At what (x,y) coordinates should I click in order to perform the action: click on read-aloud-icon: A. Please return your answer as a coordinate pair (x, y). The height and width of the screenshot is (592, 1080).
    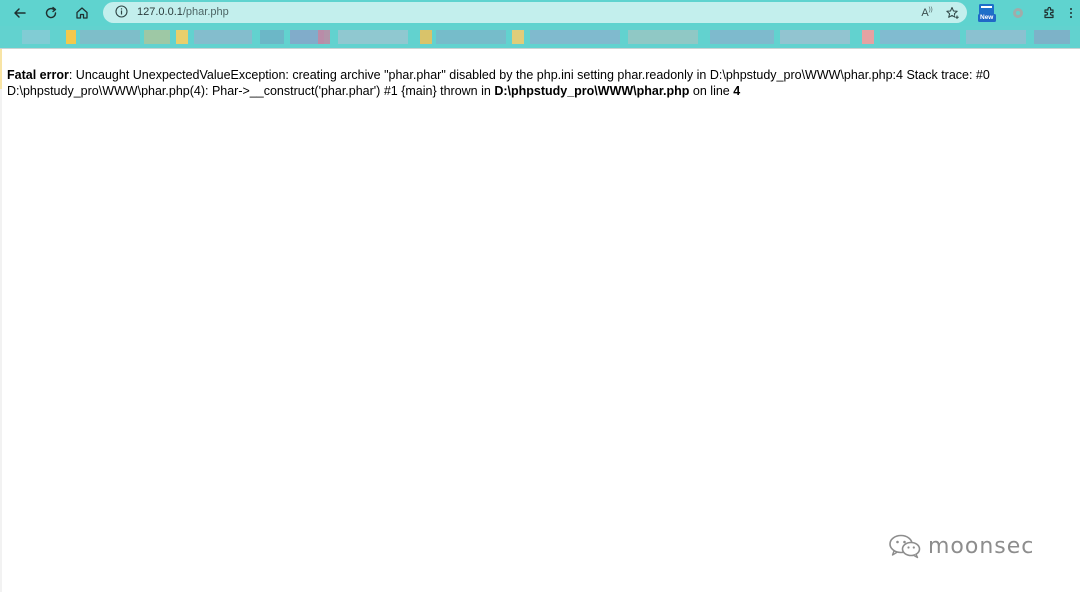
    Looking at the image, I should click on (925, 12).